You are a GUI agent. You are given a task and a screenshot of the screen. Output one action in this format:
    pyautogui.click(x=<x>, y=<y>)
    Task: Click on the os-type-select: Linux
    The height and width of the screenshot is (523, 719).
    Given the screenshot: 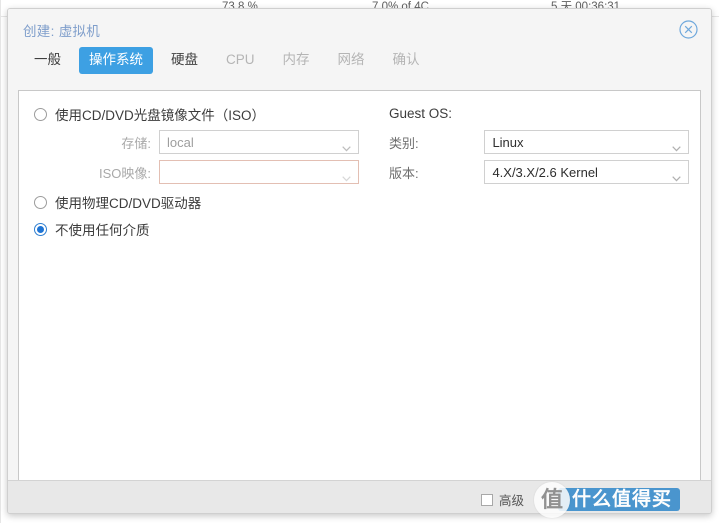 What is the action you would take?
    pyautogui.click(x=586, y=142)
    